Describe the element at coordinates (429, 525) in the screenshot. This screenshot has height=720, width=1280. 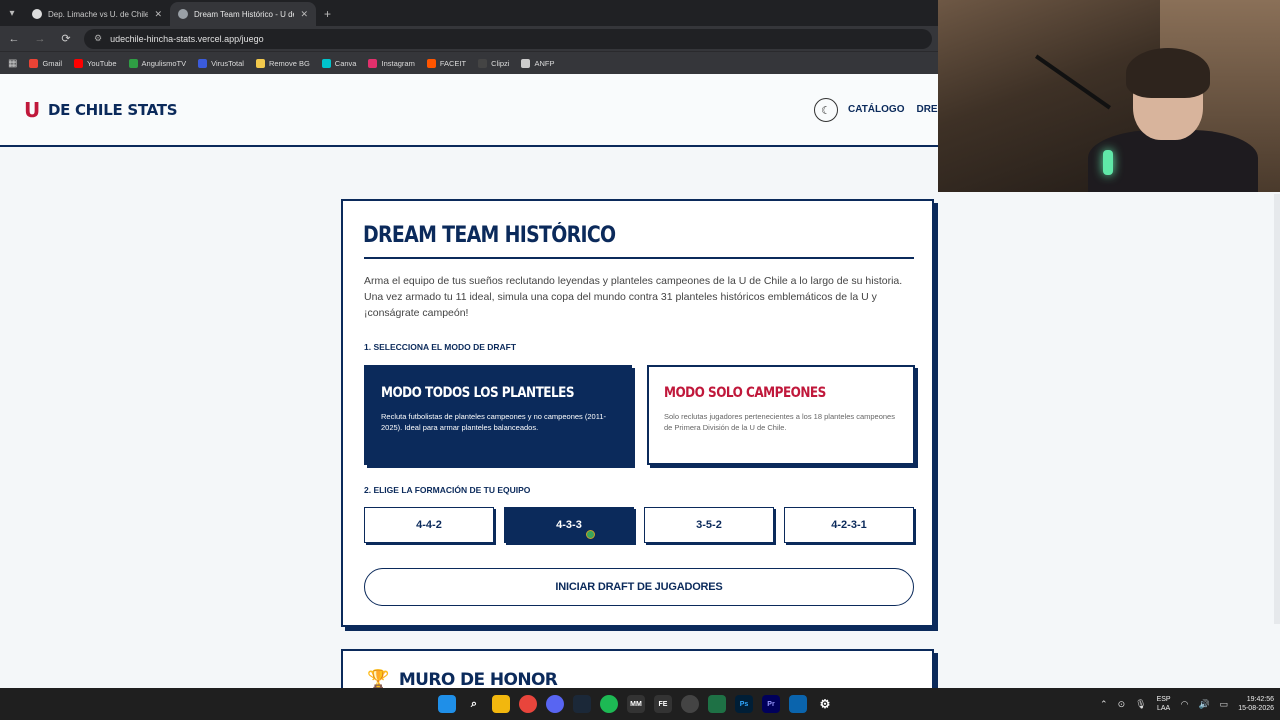
I see `formation-4-4-2-button: 4-4-2` at that location.